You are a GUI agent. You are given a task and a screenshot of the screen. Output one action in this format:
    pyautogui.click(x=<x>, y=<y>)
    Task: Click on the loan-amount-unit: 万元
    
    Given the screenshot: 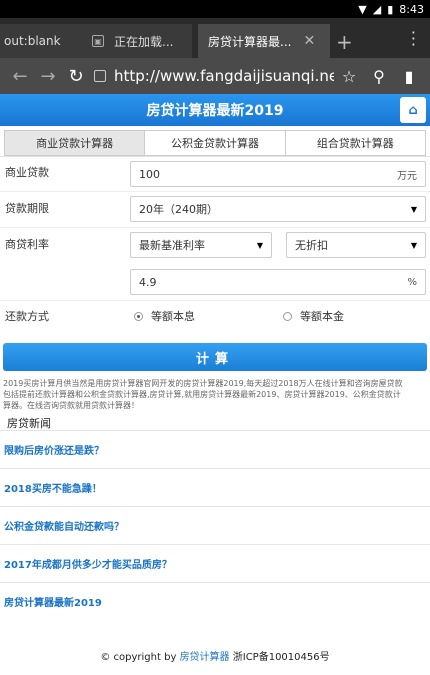 What is the action you would take?
    pyautogui.click(x=407, y=176)
    